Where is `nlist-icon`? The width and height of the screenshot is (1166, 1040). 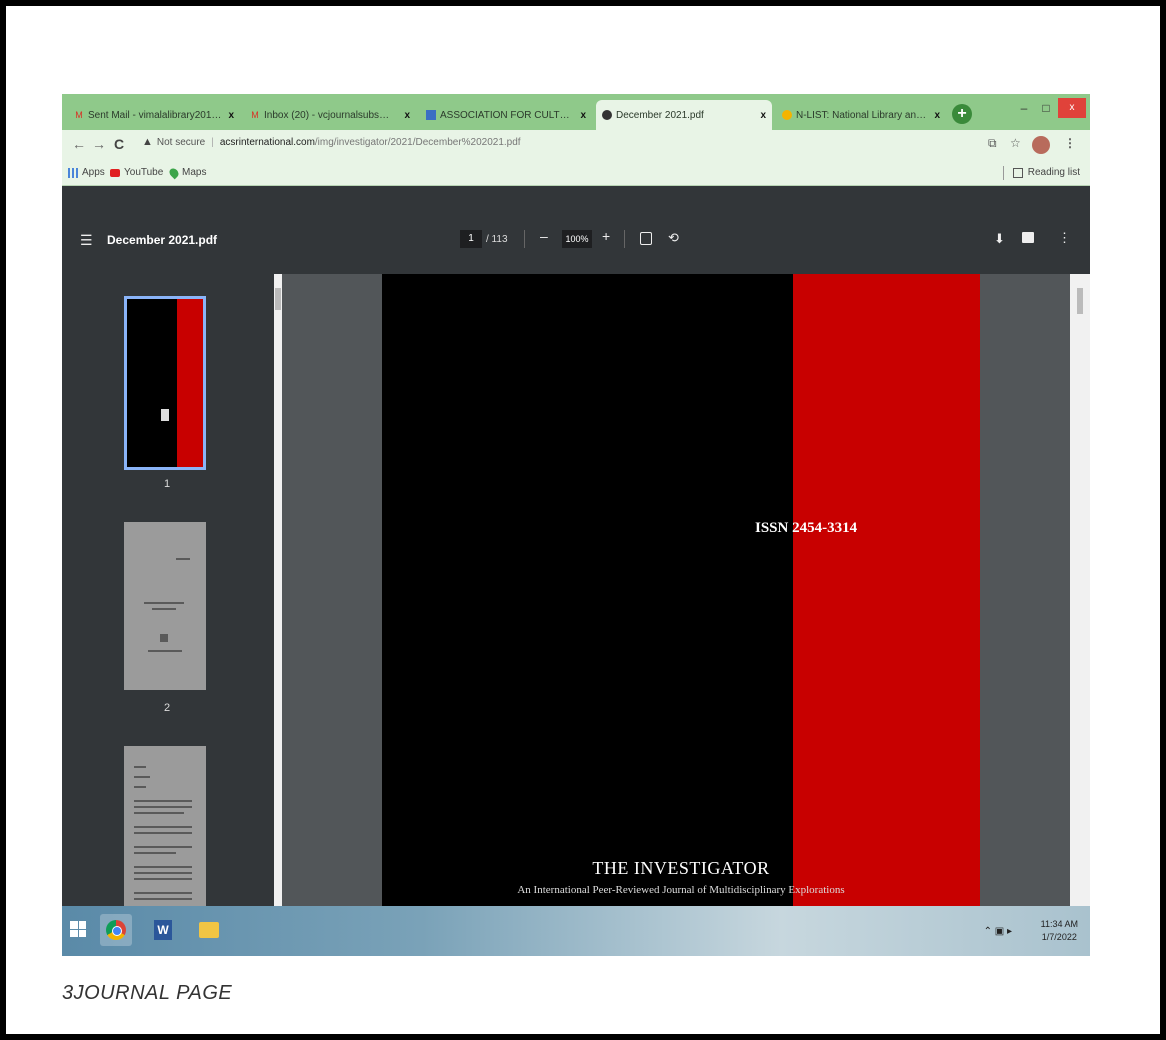
nlist-icon is located at coordinates (787, 115).